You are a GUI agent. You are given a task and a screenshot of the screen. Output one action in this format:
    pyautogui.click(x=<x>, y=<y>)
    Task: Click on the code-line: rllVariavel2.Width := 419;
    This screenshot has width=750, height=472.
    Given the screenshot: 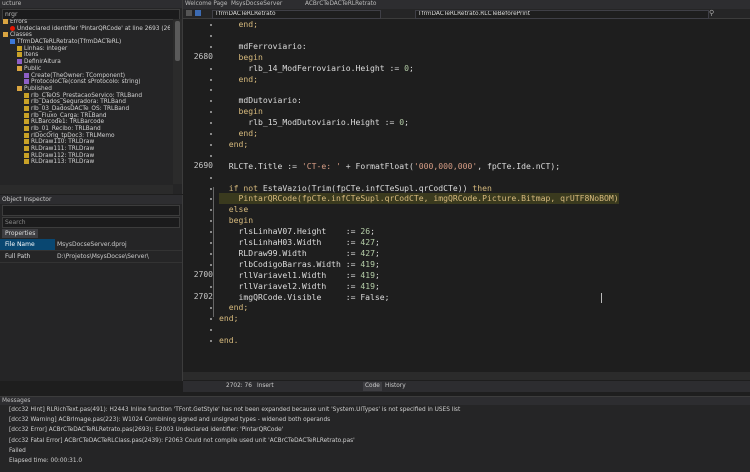 What is the action you would take?
    pyautogui.click(x=299, y=286)
    